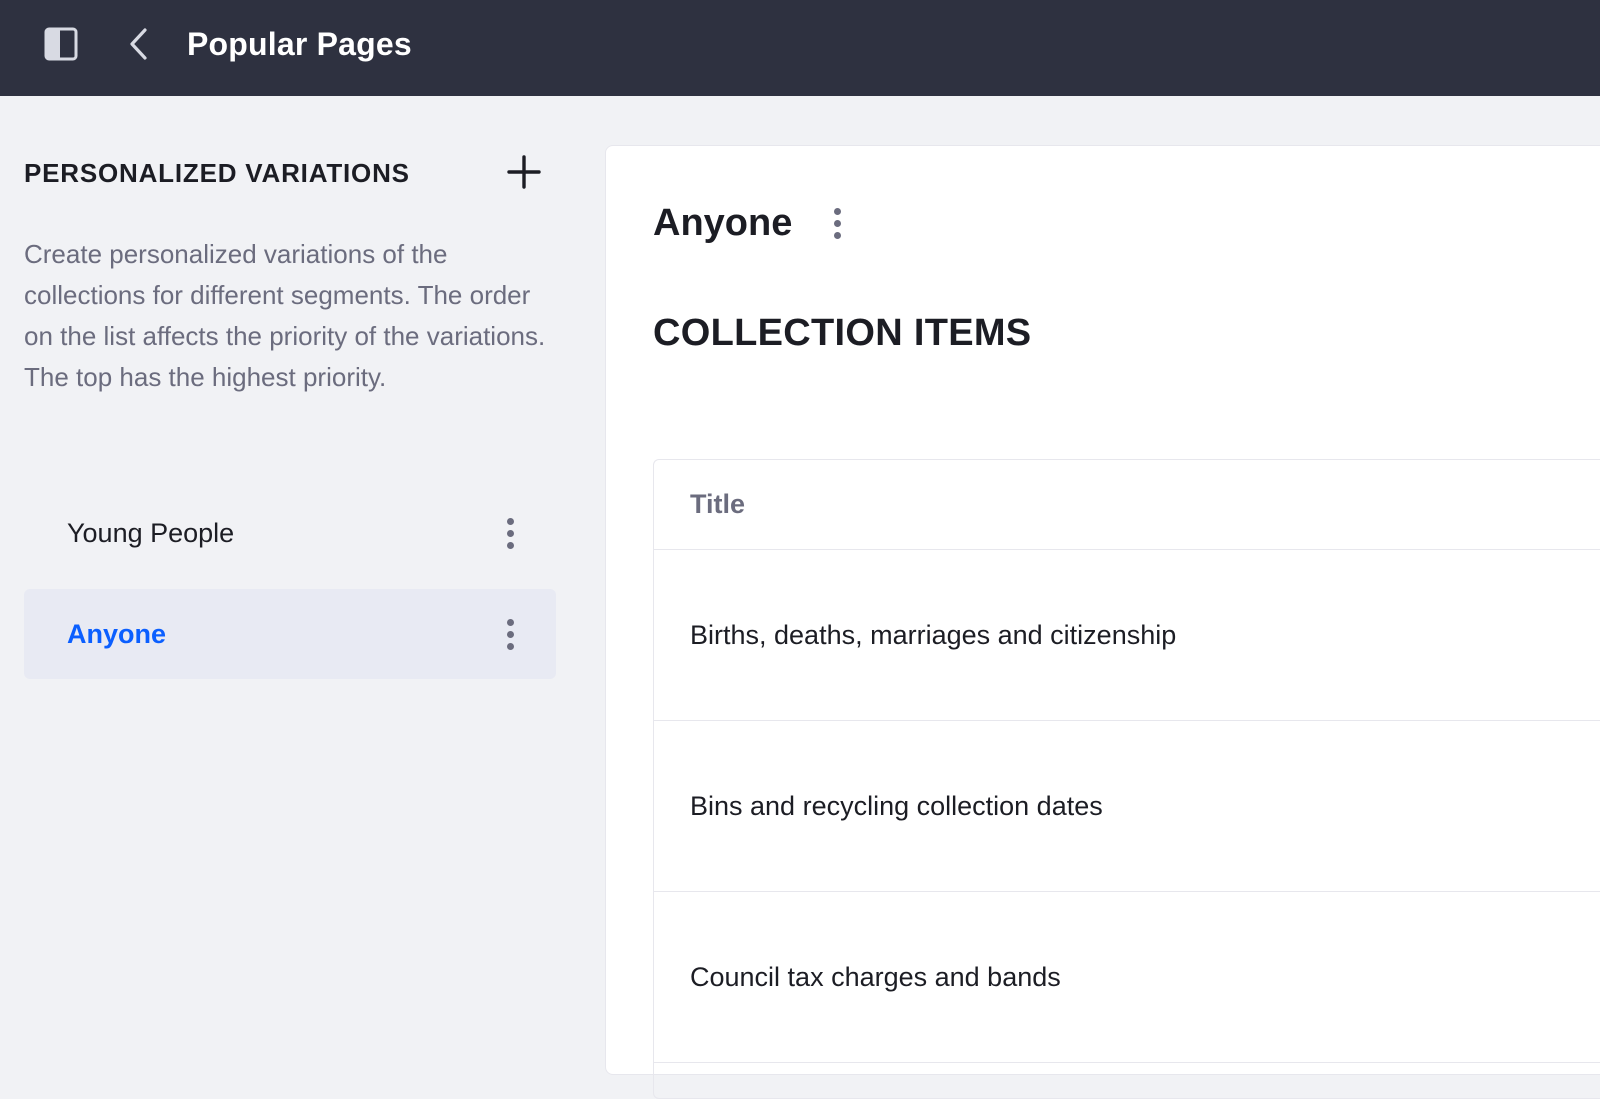  Describe the element at coordinates (139, 44) in the screenshot. I see `chevron-left-icon` at that location.